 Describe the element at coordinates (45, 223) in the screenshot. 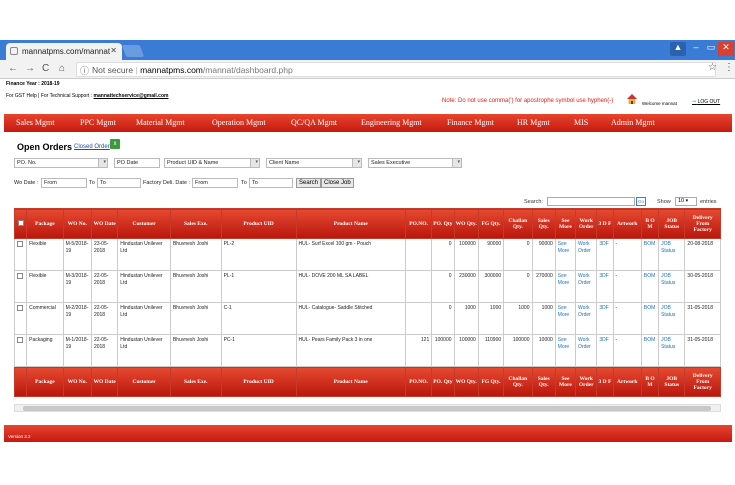

I see `col-header: Package` at that location.